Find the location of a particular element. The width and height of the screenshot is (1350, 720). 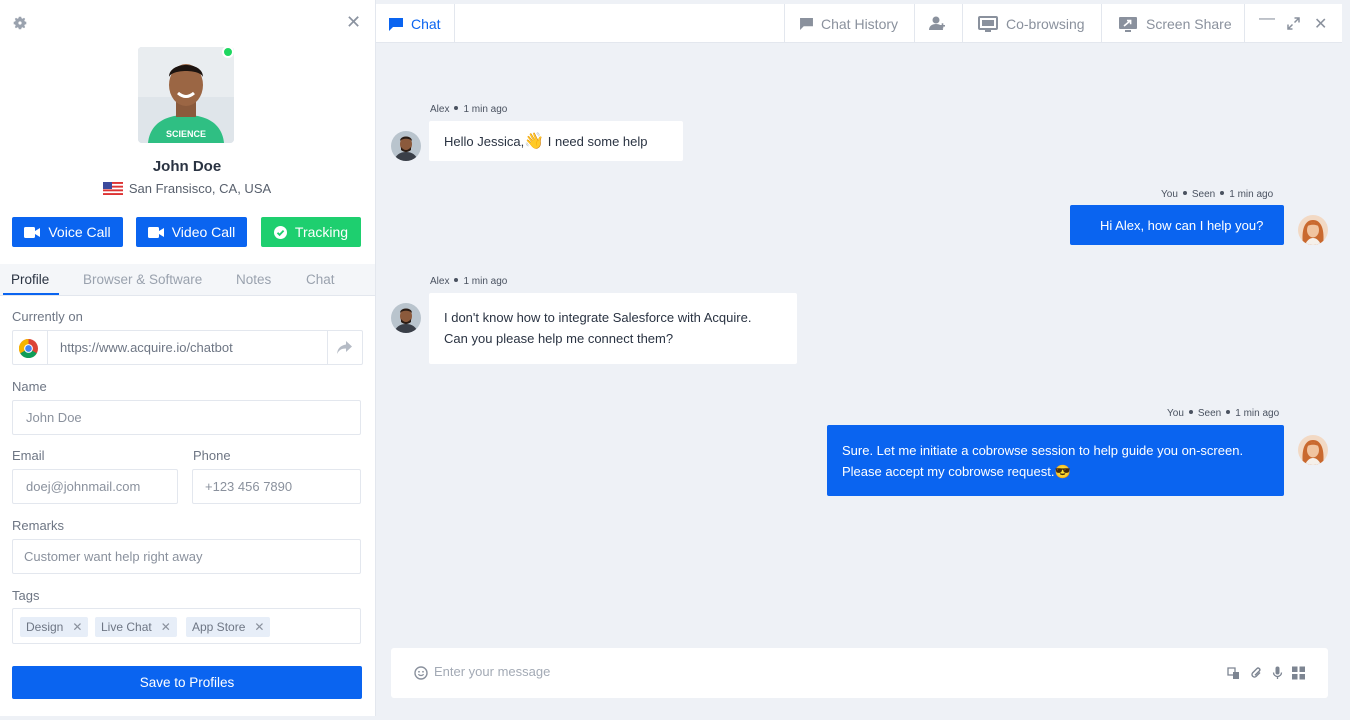

apps-grid-icon is located at coordinates (1298, 673).